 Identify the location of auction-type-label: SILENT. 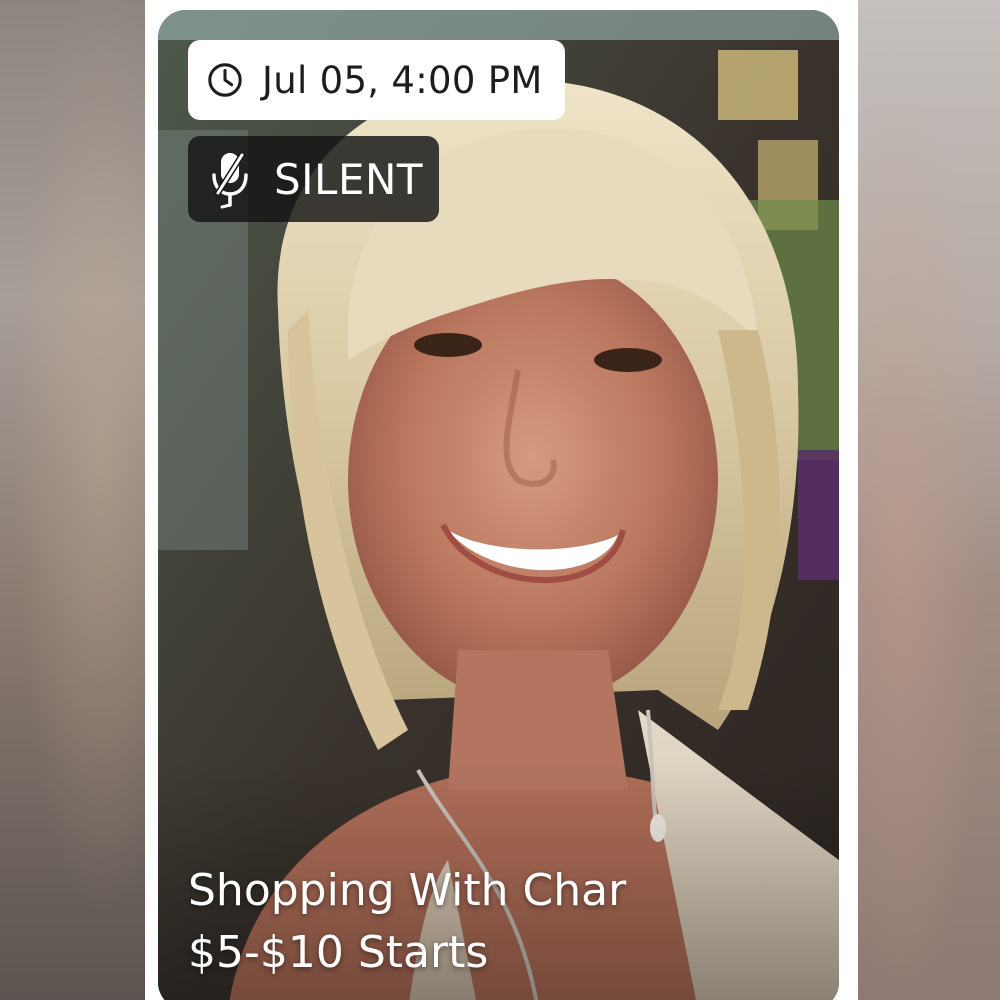
(349, 179).